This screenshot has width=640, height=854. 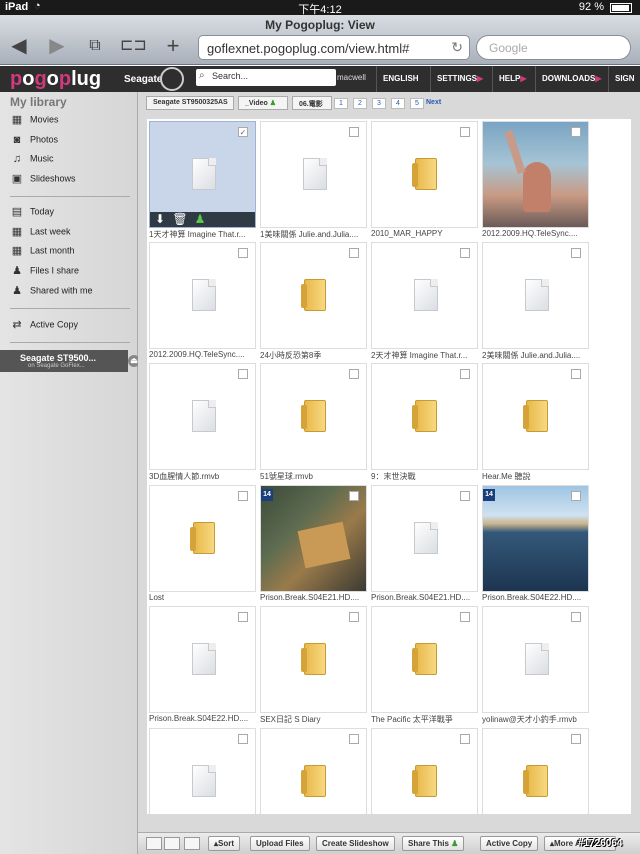 What do you see at coordinates (154, 843) in the screenshot?
I see `list-view-icon` at bounding box center [154, 843].